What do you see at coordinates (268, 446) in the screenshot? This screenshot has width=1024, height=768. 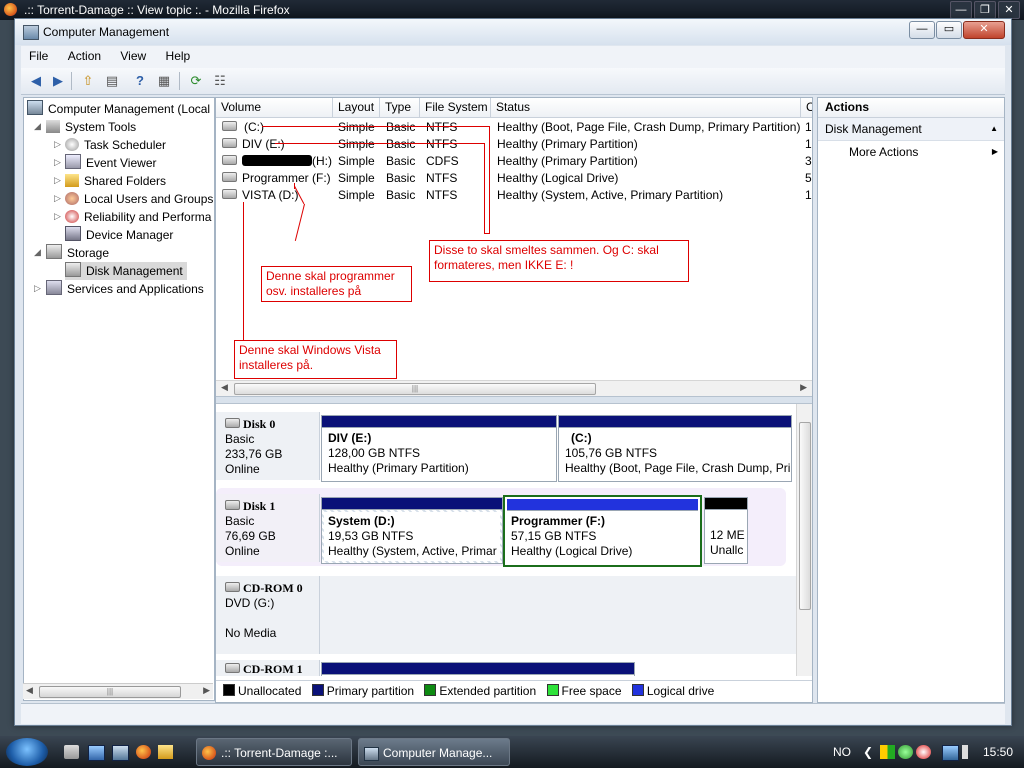 I see `disk-0-label: Disk 0 Basic 233,76 GB Online` at bounding box center [268, 446].